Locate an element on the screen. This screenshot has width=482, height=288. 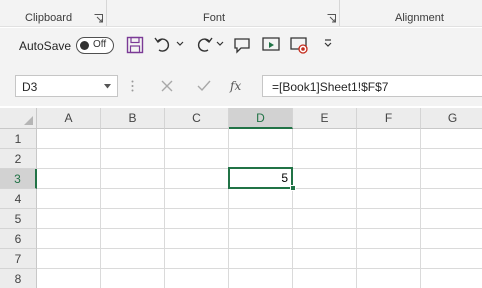
cell-g6 is located at coordinates (451, 239).